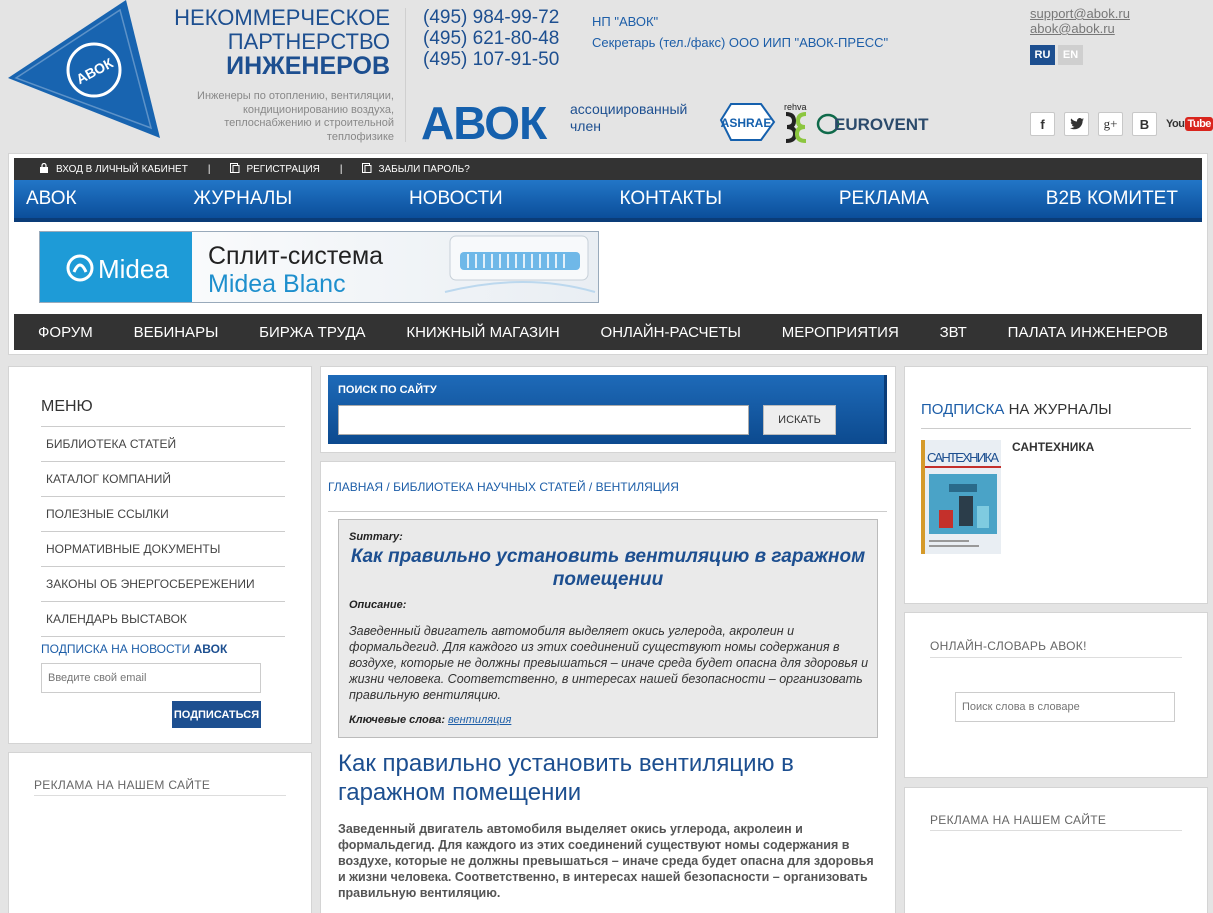 The height and width of the screenshot is (913, 1213). What do you see at coordinates (51, 199) in the screenshot?
I see `nav-abok: АВОК` at bounding box center [51, 199].